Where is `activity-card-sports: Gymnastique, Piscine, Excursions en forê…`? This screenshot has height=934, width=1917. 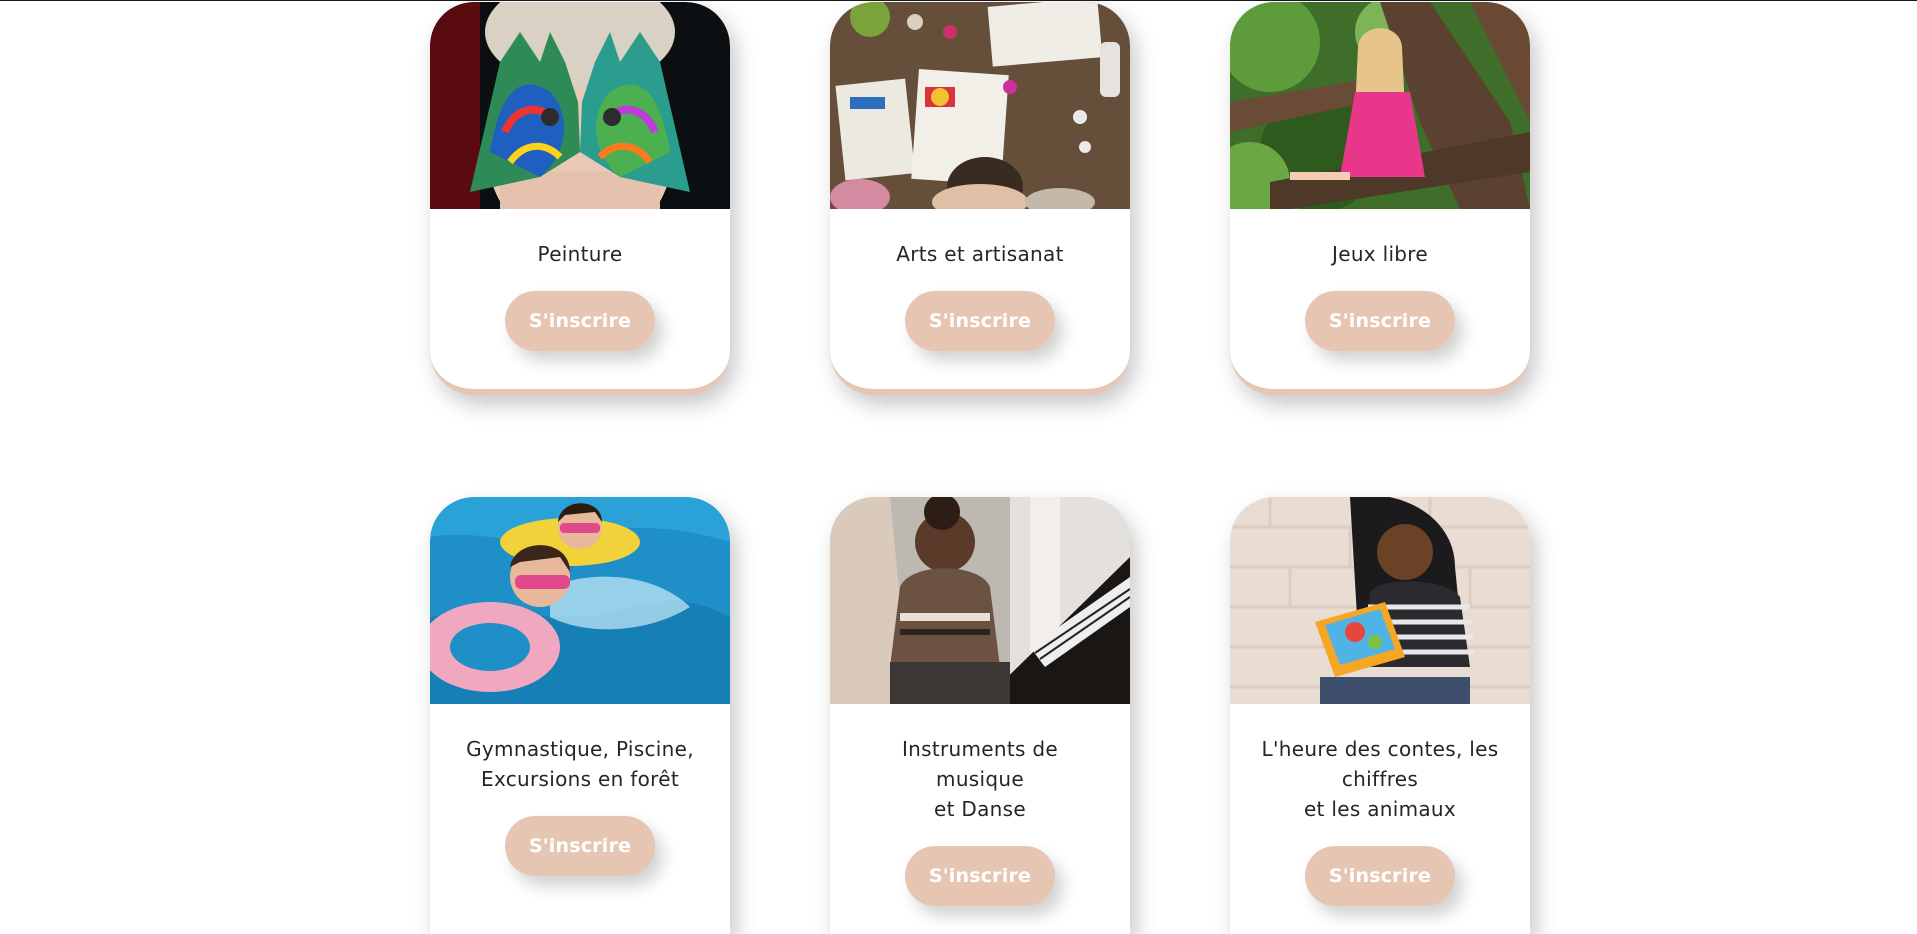
activity-card-sports: Gymnastique, Piscine, Excursions en forê… is located at coordinates (580, 715).